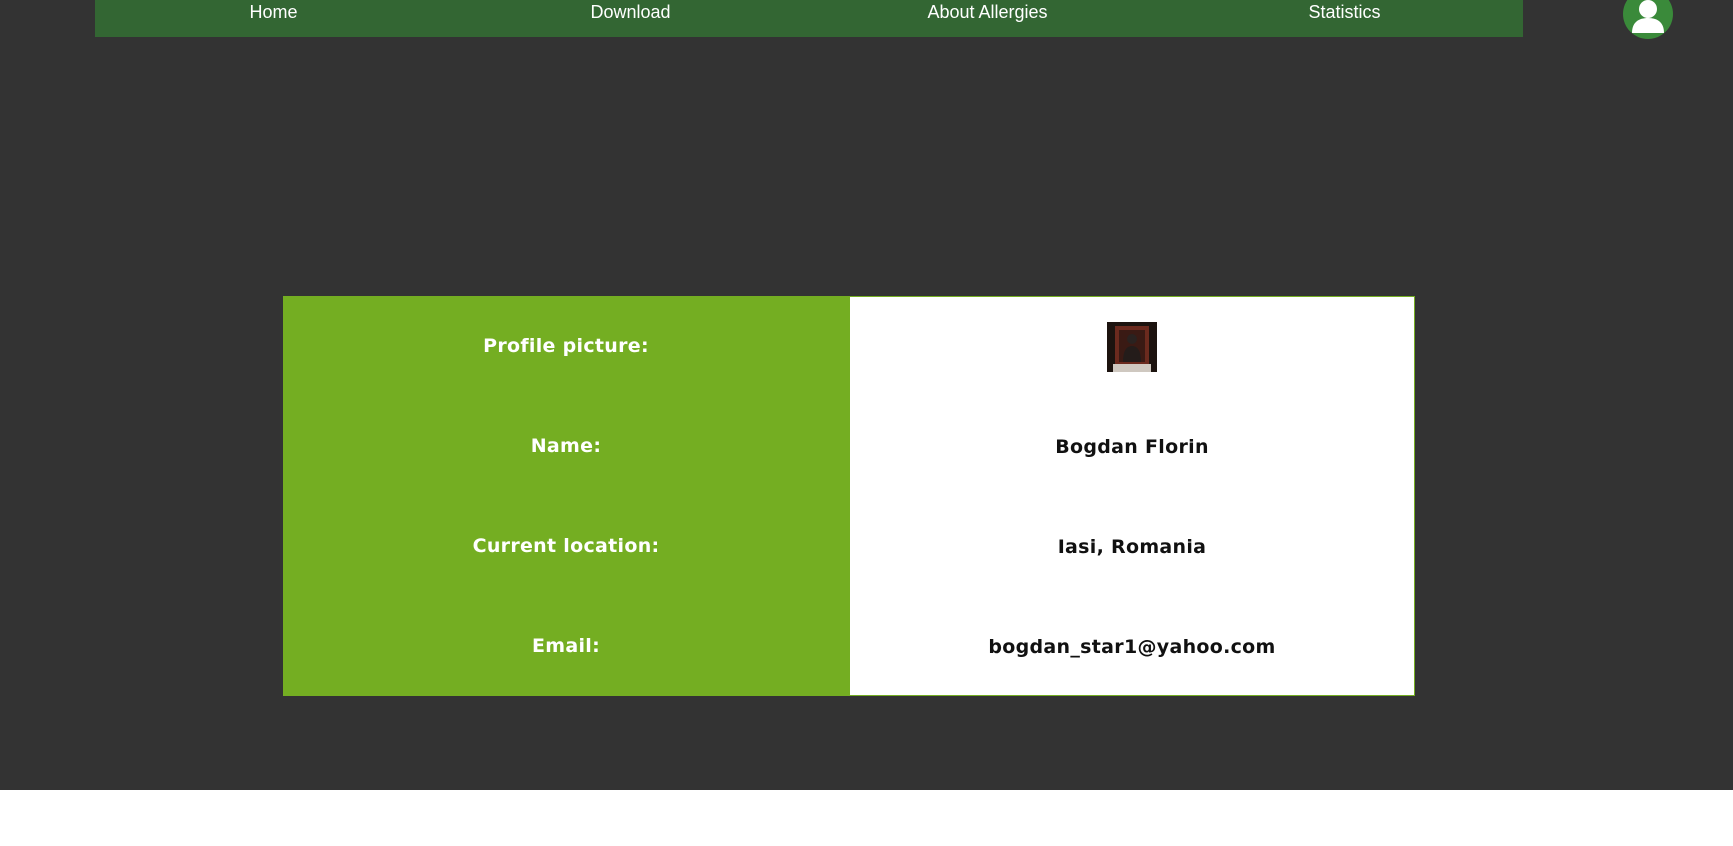 This screenshot has width=1733, height=846. What do you see at coordinates (566, 546) in the screenshot?
I see `location-label: Current location:` at bounding box center [566, 546].